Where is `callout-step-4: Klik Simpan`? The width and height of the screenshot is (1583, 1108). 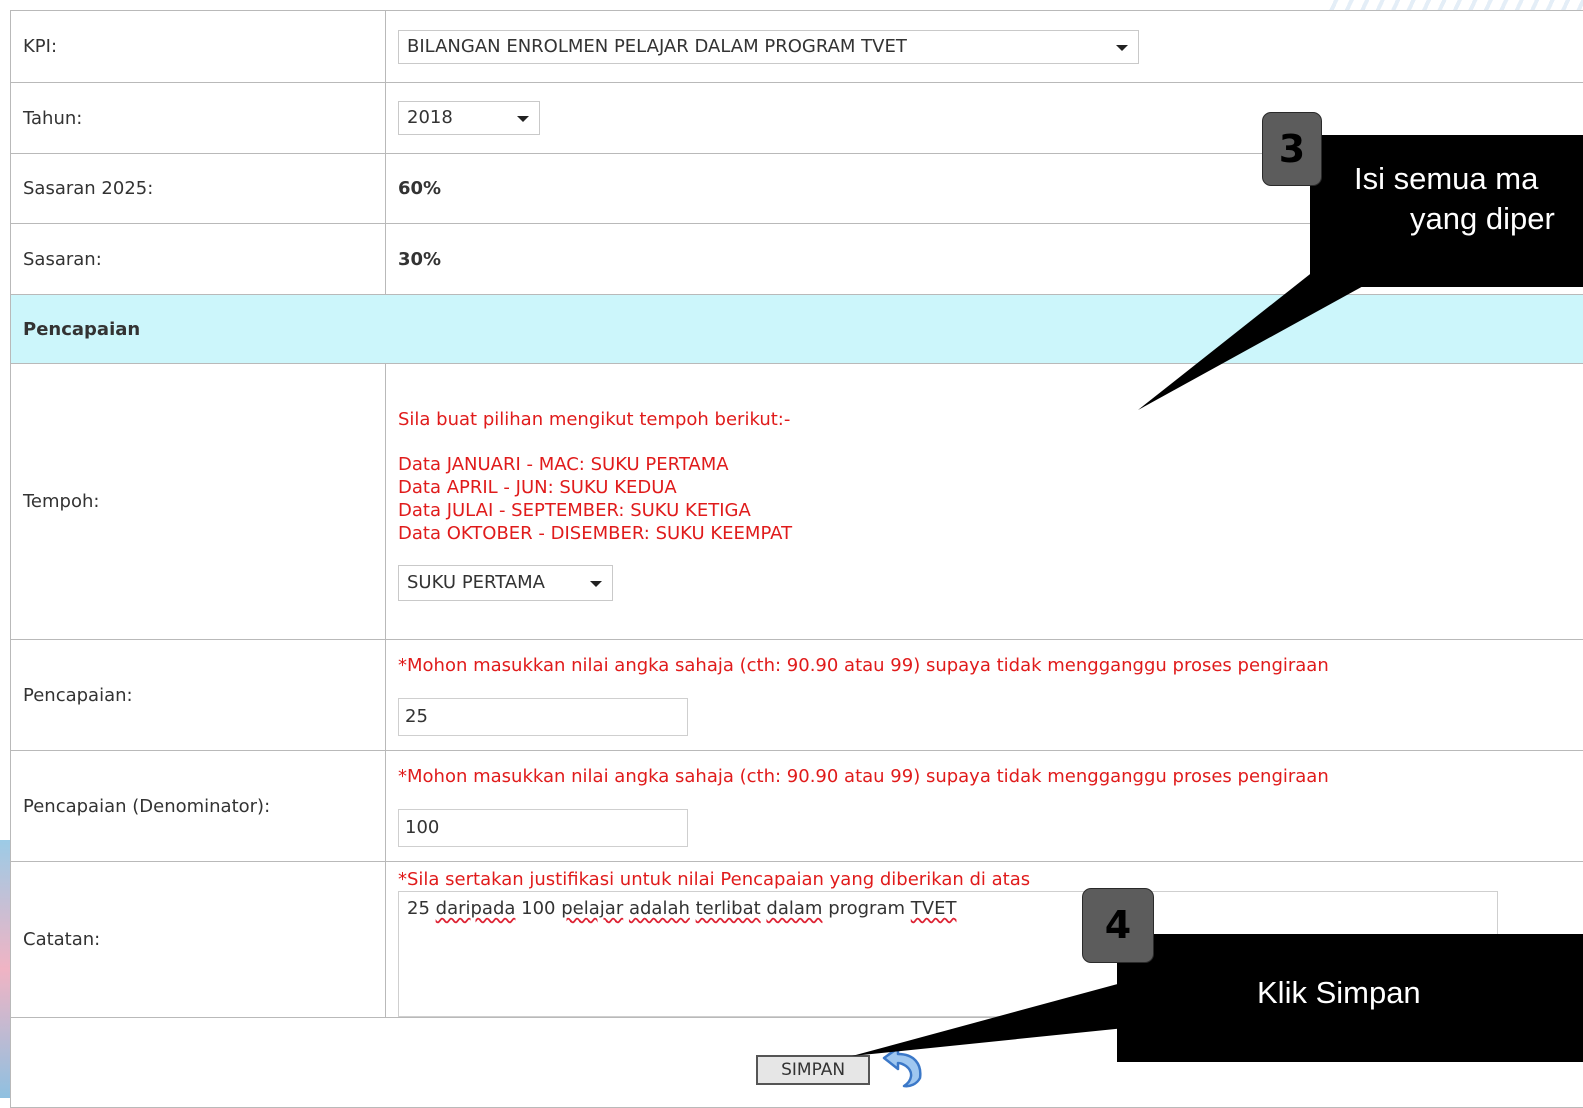 callout-step-4: Klik Simpan is located at coordinates (1350, 998).